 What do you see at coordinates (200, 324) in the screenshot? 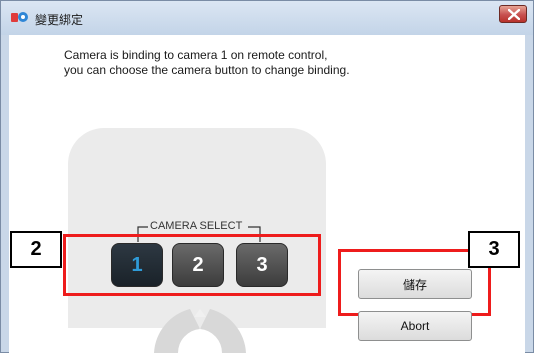
I see `dpad-graphic` at bounding box center [200, 324].